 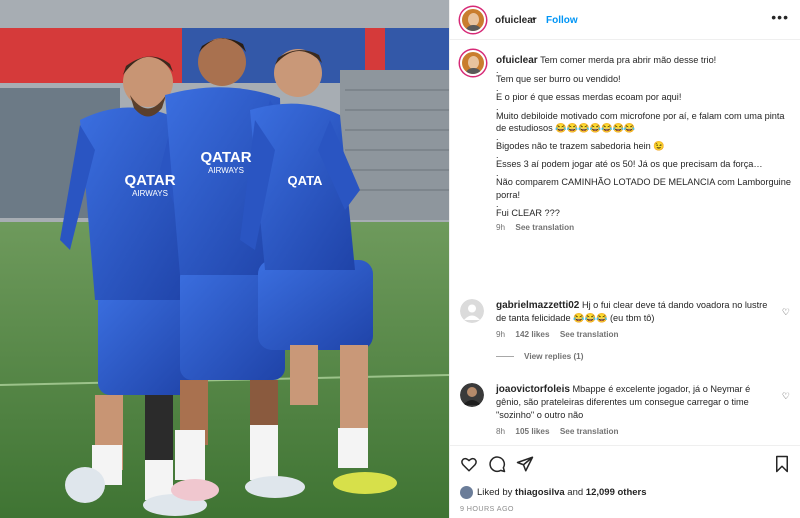 What do you see at coordinates (472, 395) in the screenshot?
I see `commenter-avatar` at bounding box center [472, 395].